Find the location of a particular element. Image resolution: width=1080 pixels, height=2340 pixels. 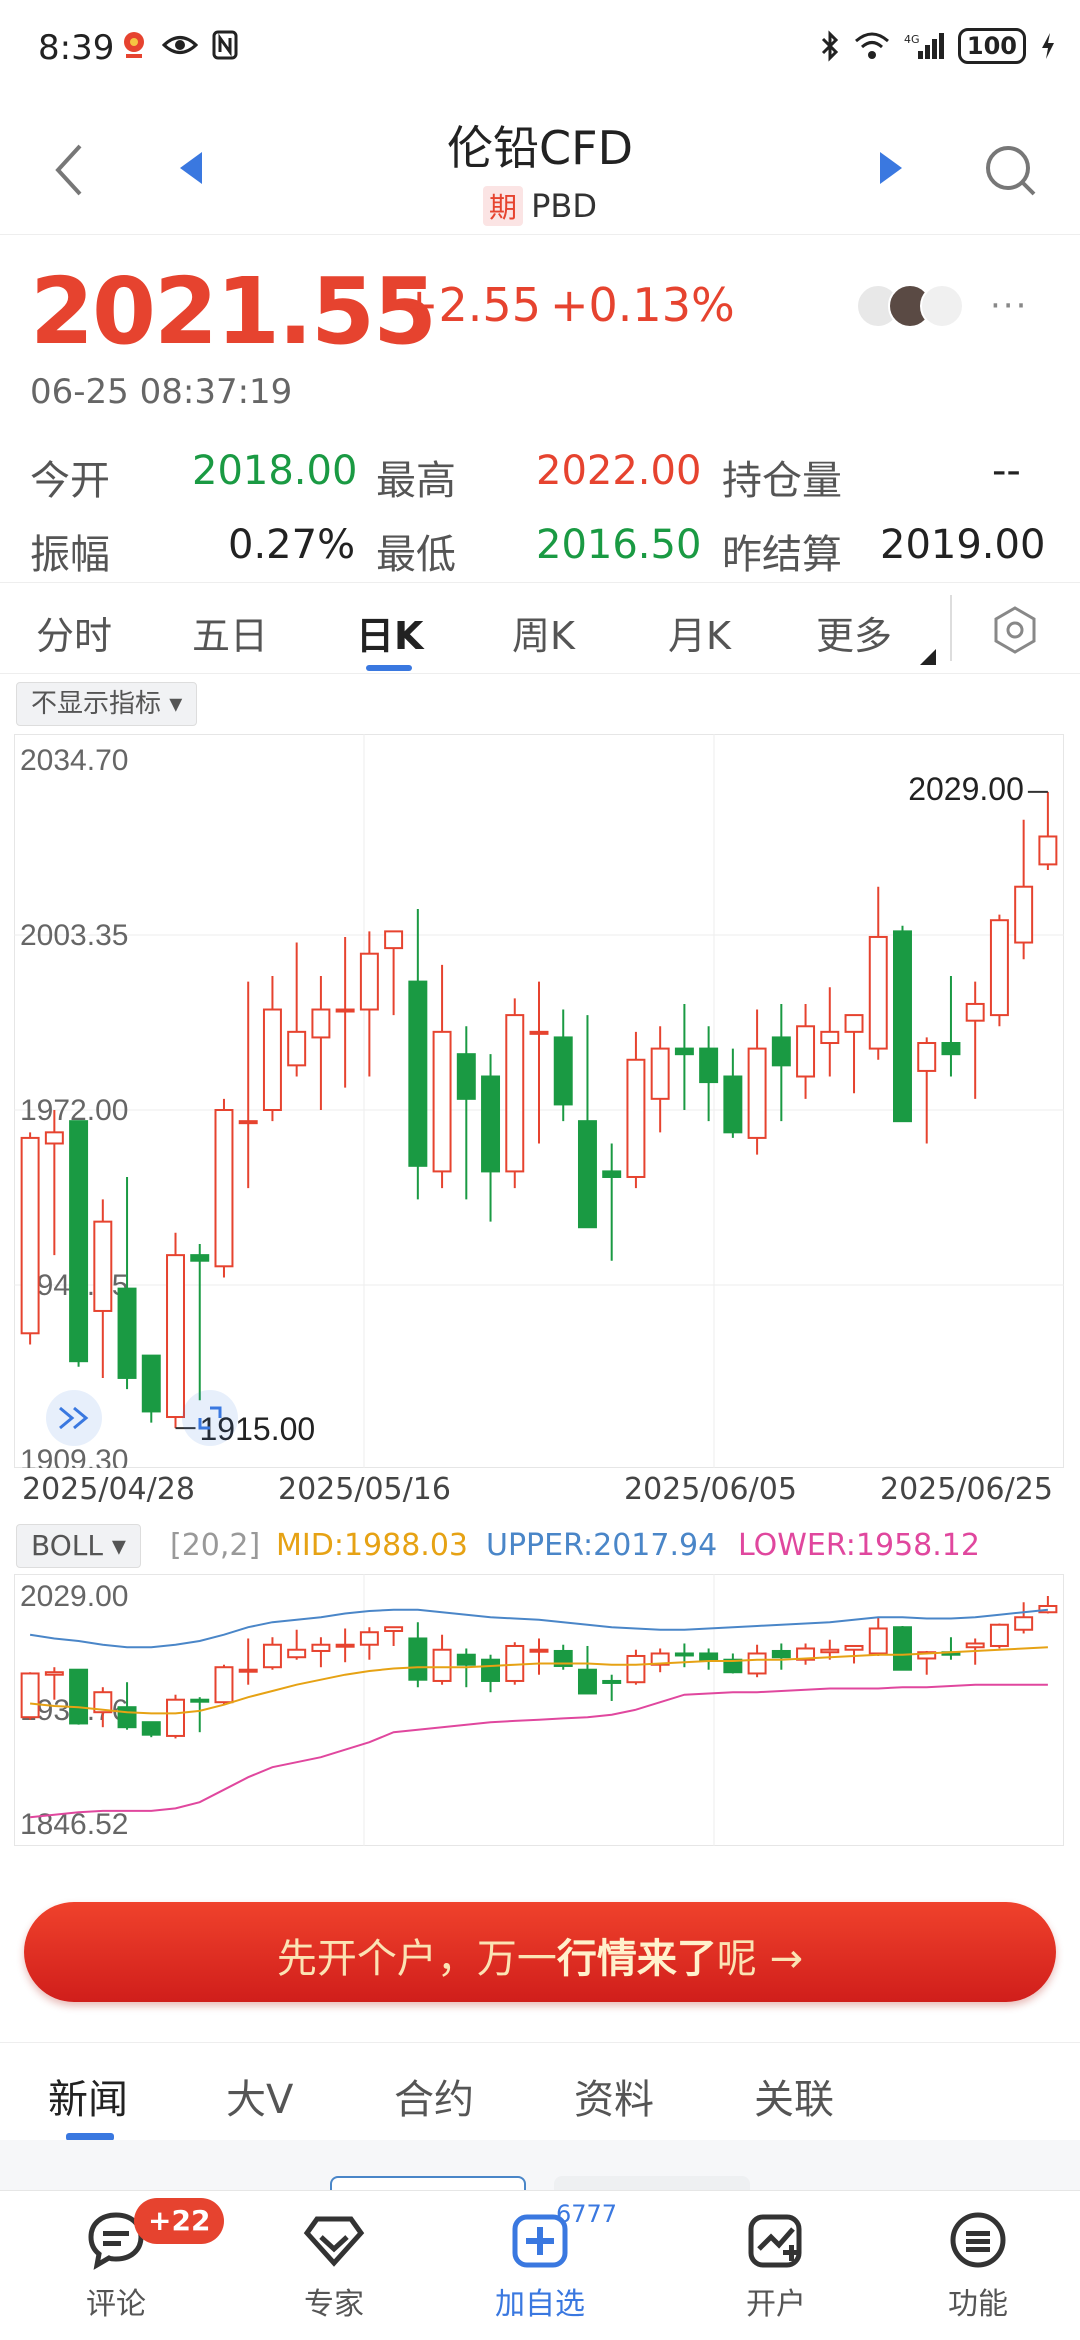

symbol-code: PBD is located at coordinates (564, 206).